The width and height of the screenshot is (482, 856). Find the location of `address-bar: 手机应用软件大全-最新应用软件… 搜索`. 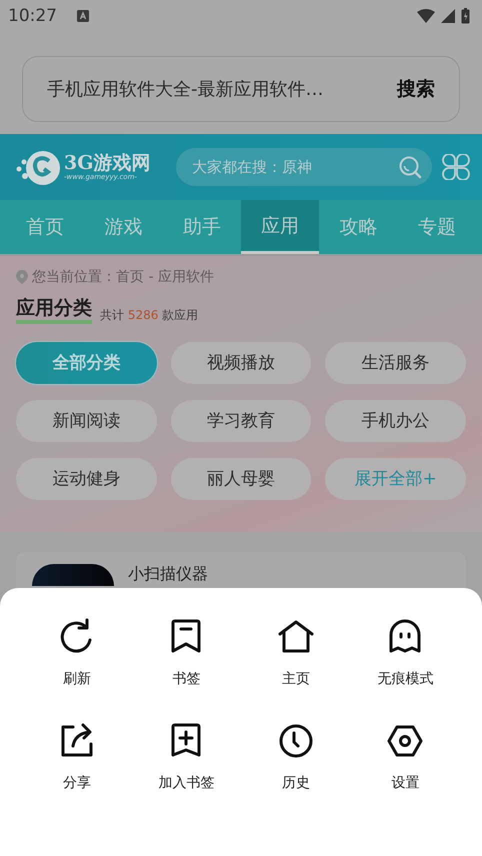

address-bar: 手机应用软件大全-最新应用软件… 搜索 is located at coordinates (241, 89).